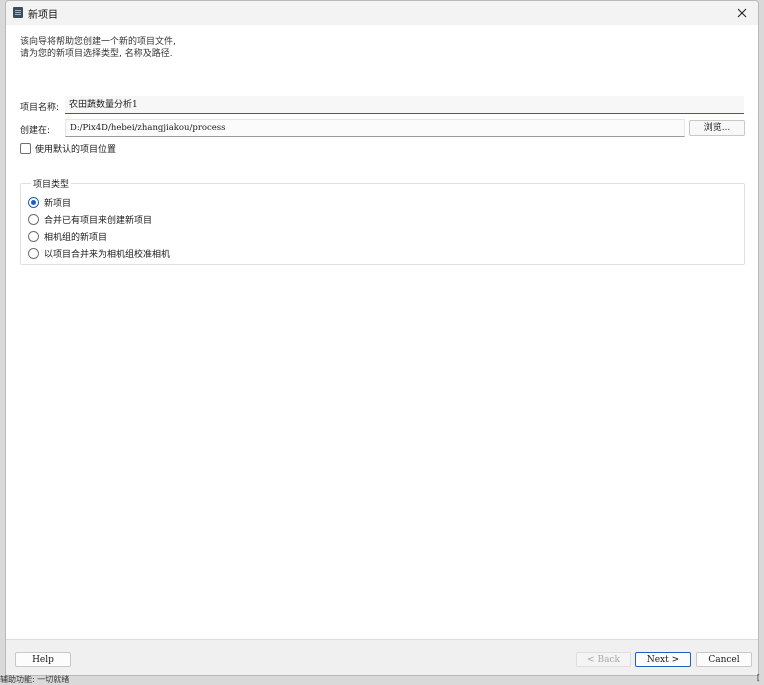 The width and height of the screenshot is (764, 685). Describe the element at coordinates (382, 13) in the screenshot. I see `title-bar: 新项目` at that location.